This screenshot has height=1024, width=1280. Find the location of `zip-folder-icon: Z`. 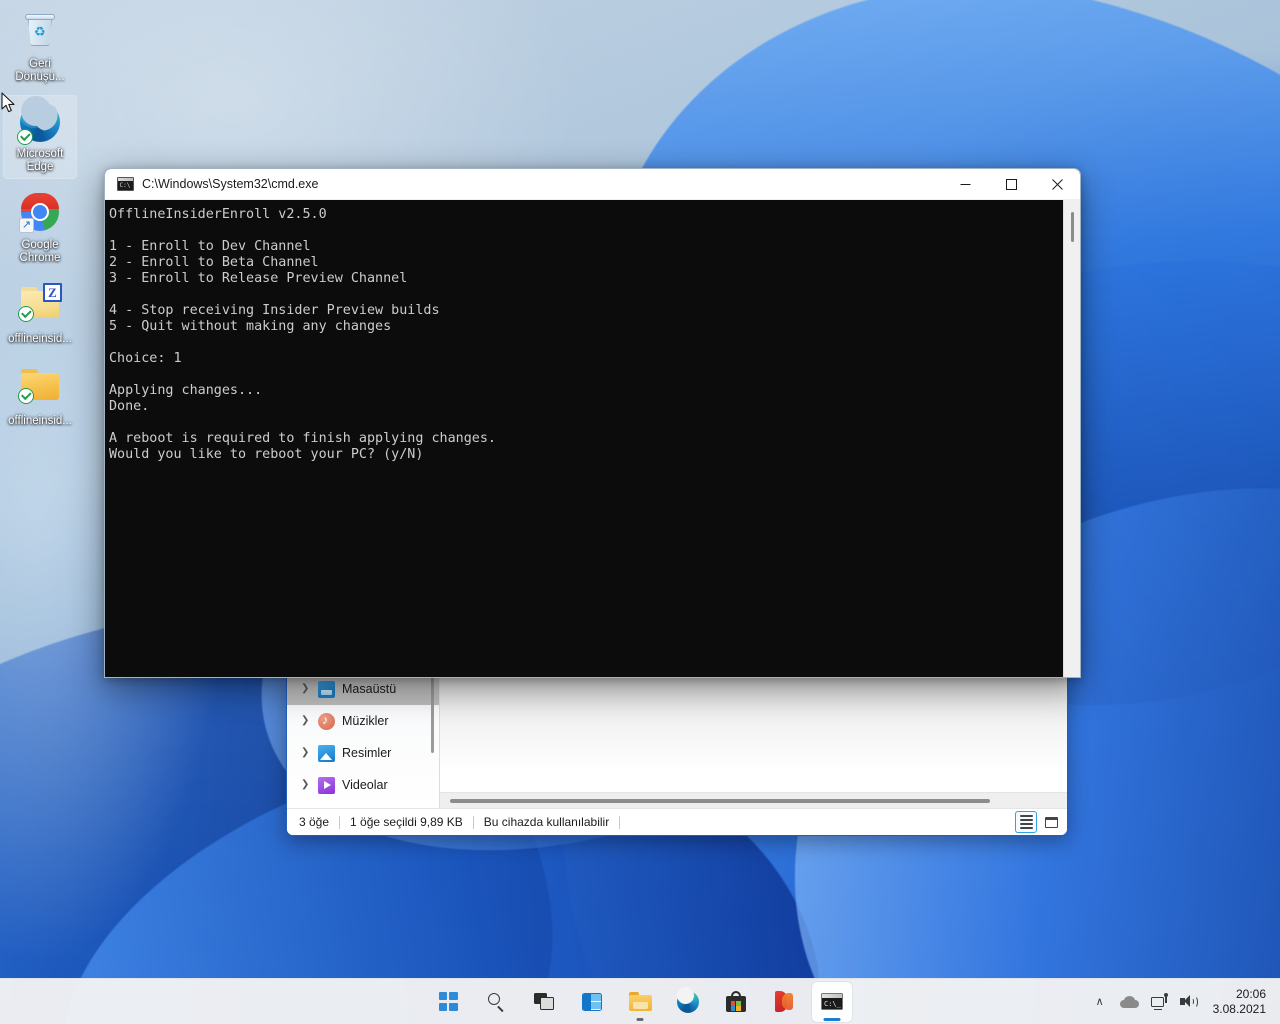

zip-folder-icon: Z is located at coordinates (40, 307).